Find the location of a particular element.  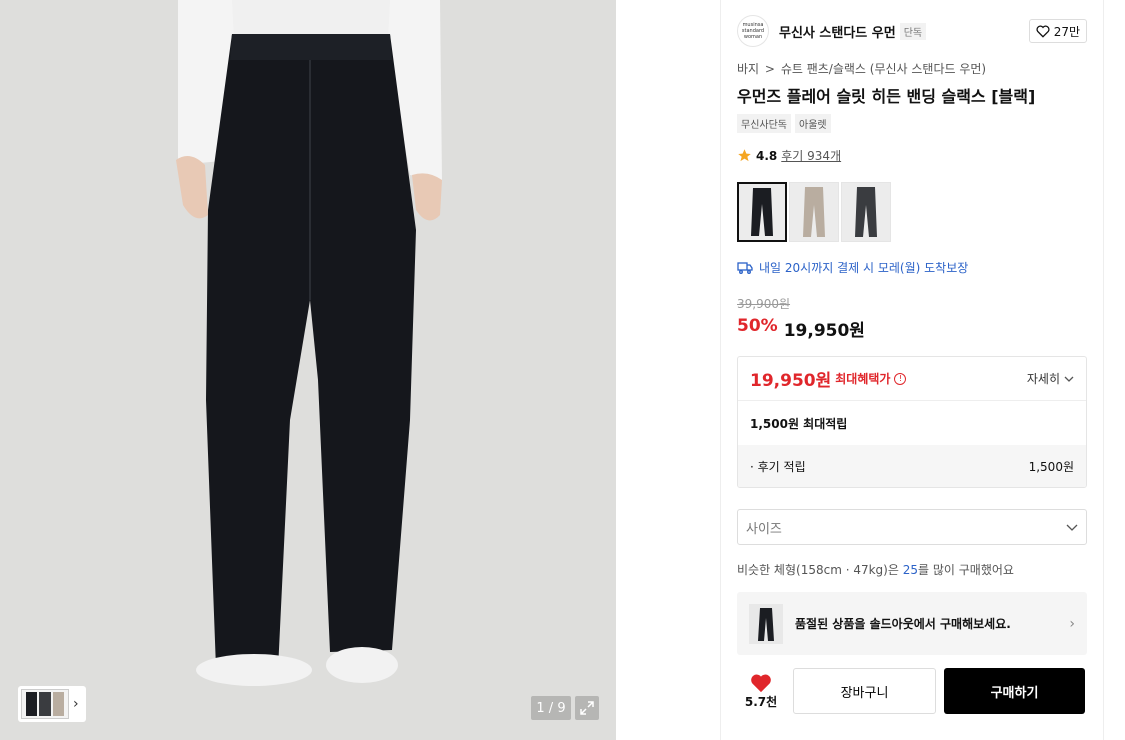

wishlist-count: 5.7천 is located at coordinates (761, 701).